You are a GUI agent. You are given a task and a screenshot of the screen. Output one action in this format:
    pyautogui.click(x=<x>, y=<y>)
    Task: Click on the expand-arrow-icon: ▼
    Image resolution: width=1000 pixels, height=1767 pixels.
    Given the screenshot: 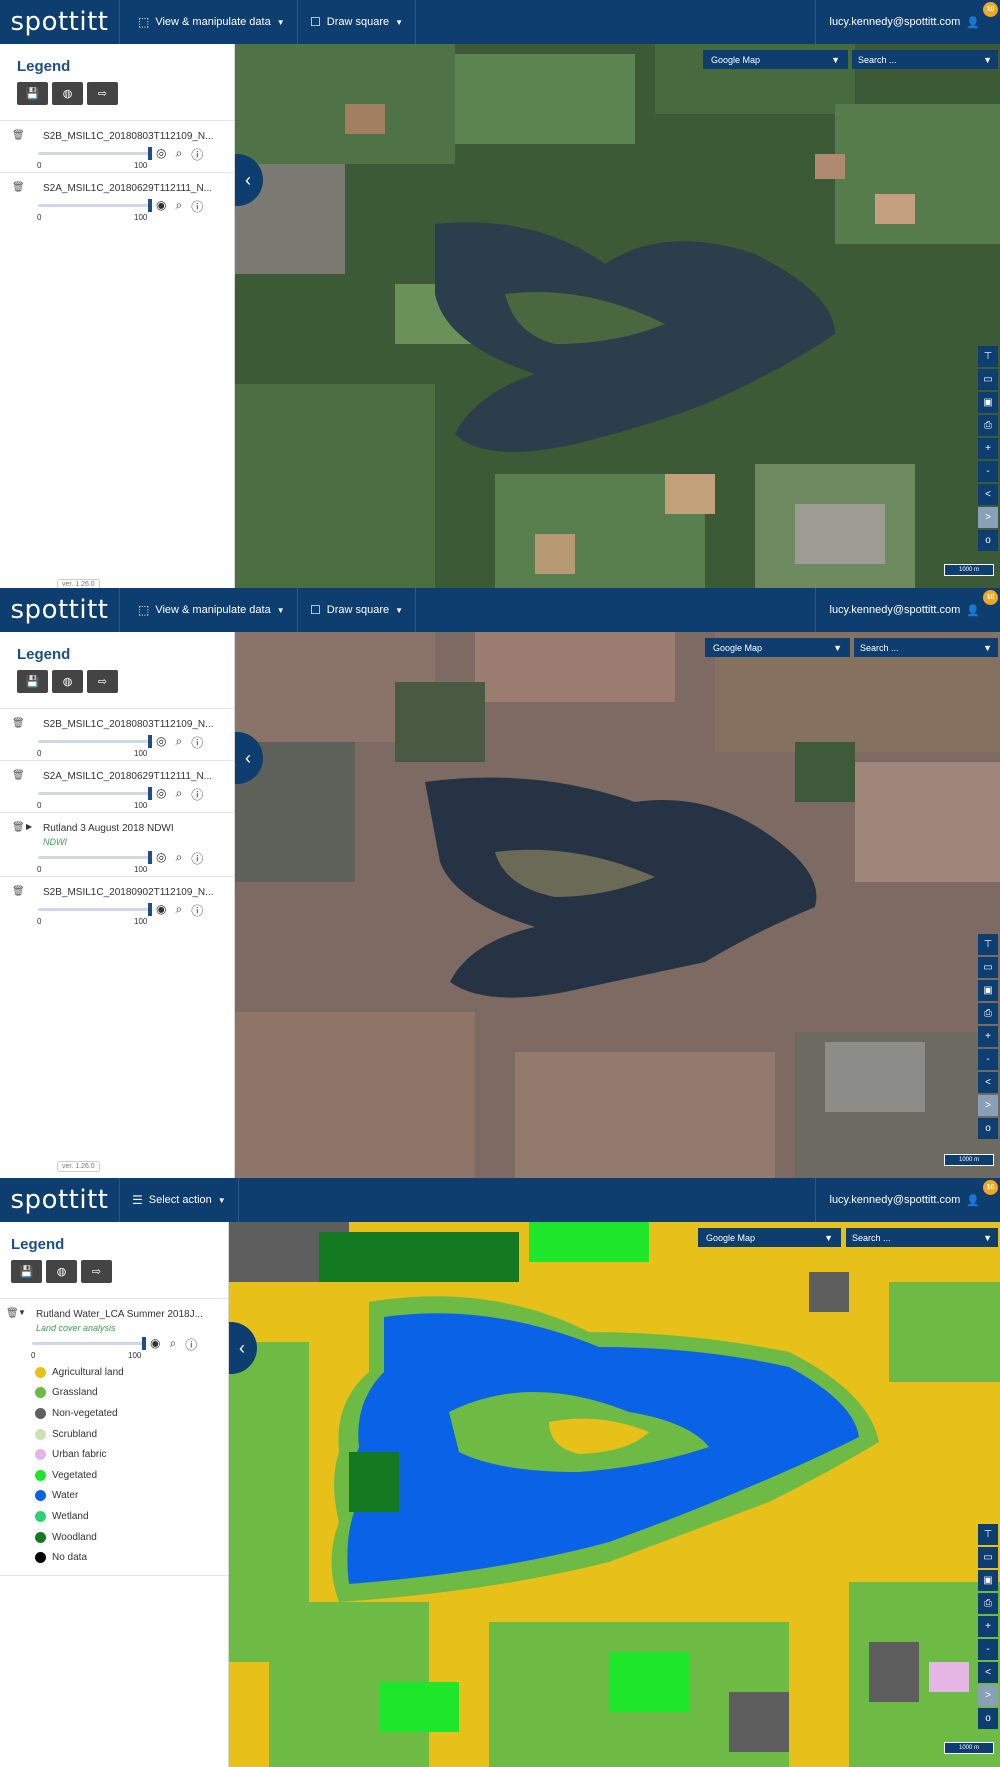 What is the action you would take?
    pyautogui.click(x=22, y=1312)
    